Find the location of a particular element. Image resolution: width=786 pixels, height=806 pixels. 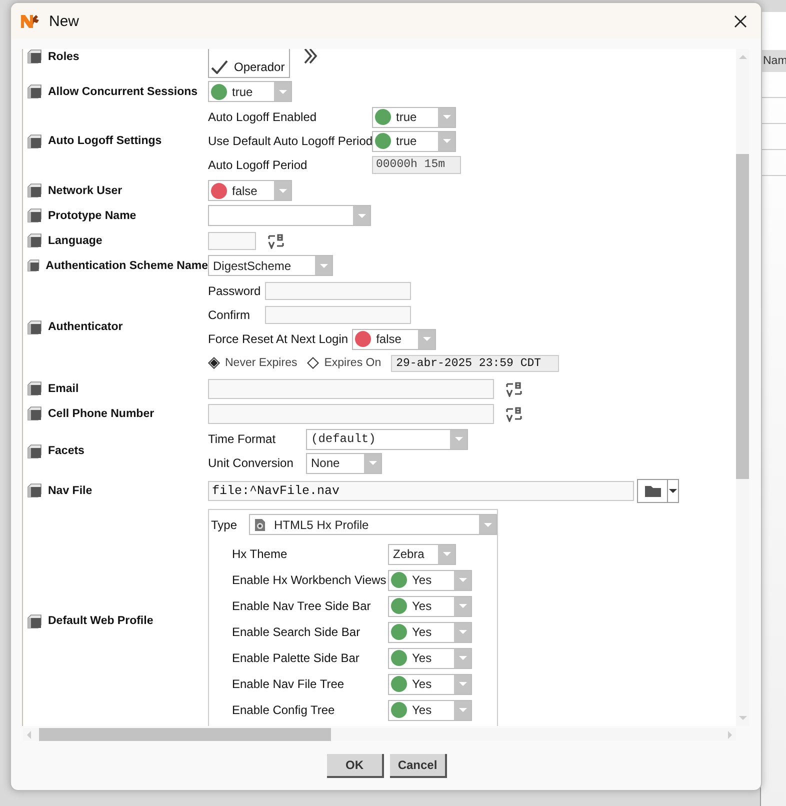

file-path-field: file:^NavFile.nav is located at coordinates (421, 490).